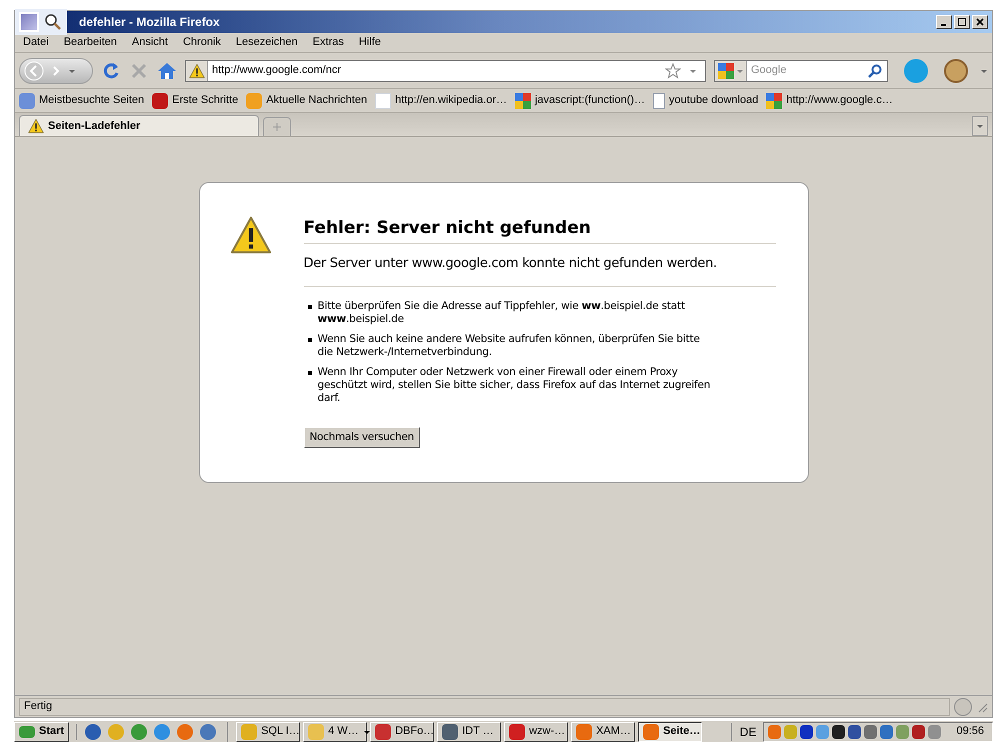 The height and width of the screenshot is (742, 999). I want to click on tab-list-button, so click(980, 126).